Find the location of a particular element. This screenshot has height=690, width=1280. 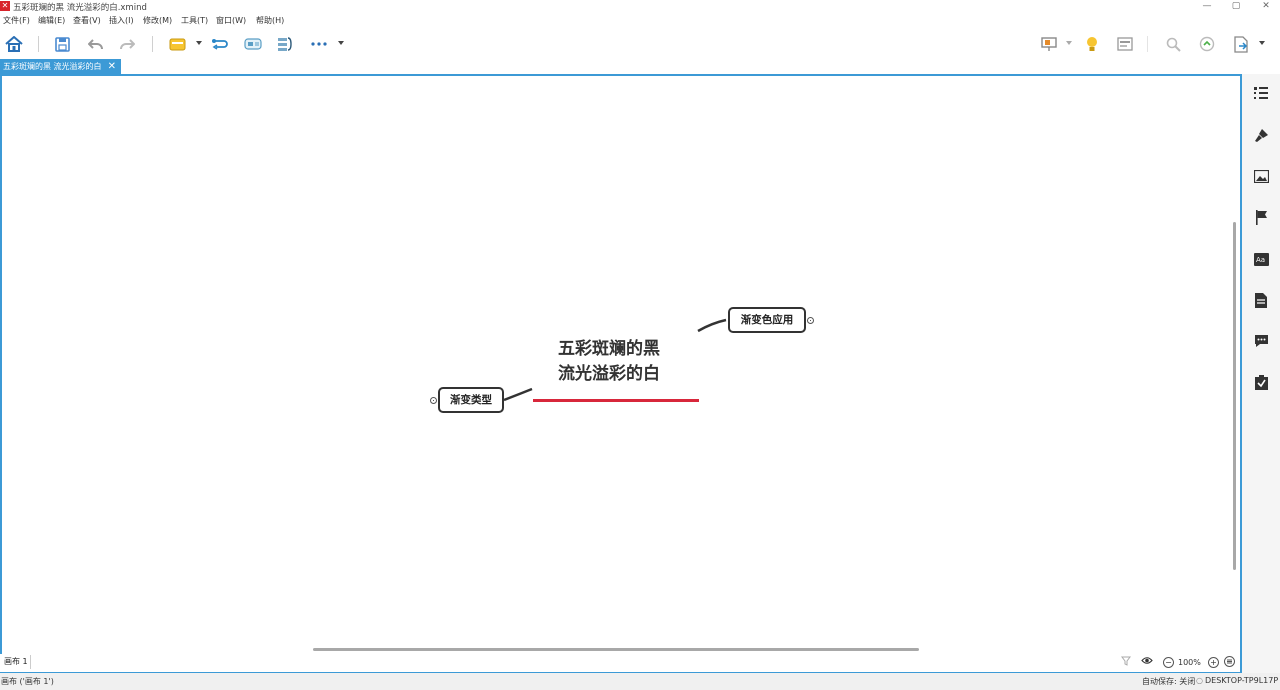

svg-text: Aa is located at coordinates (1260, 260).